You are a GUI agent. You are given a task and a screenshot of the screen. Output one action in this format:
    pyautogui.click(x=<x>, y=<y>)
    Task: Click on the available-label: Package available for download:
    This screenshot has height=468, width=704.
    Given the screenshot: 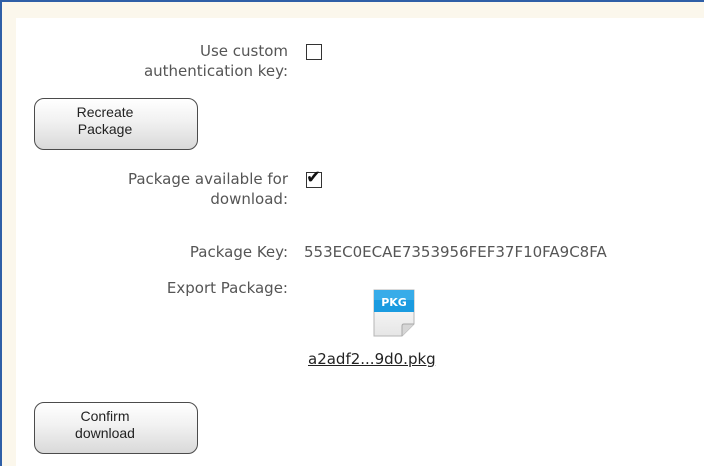 What is the action you would take?
    pyautogui.click(x=208, y=189)
    